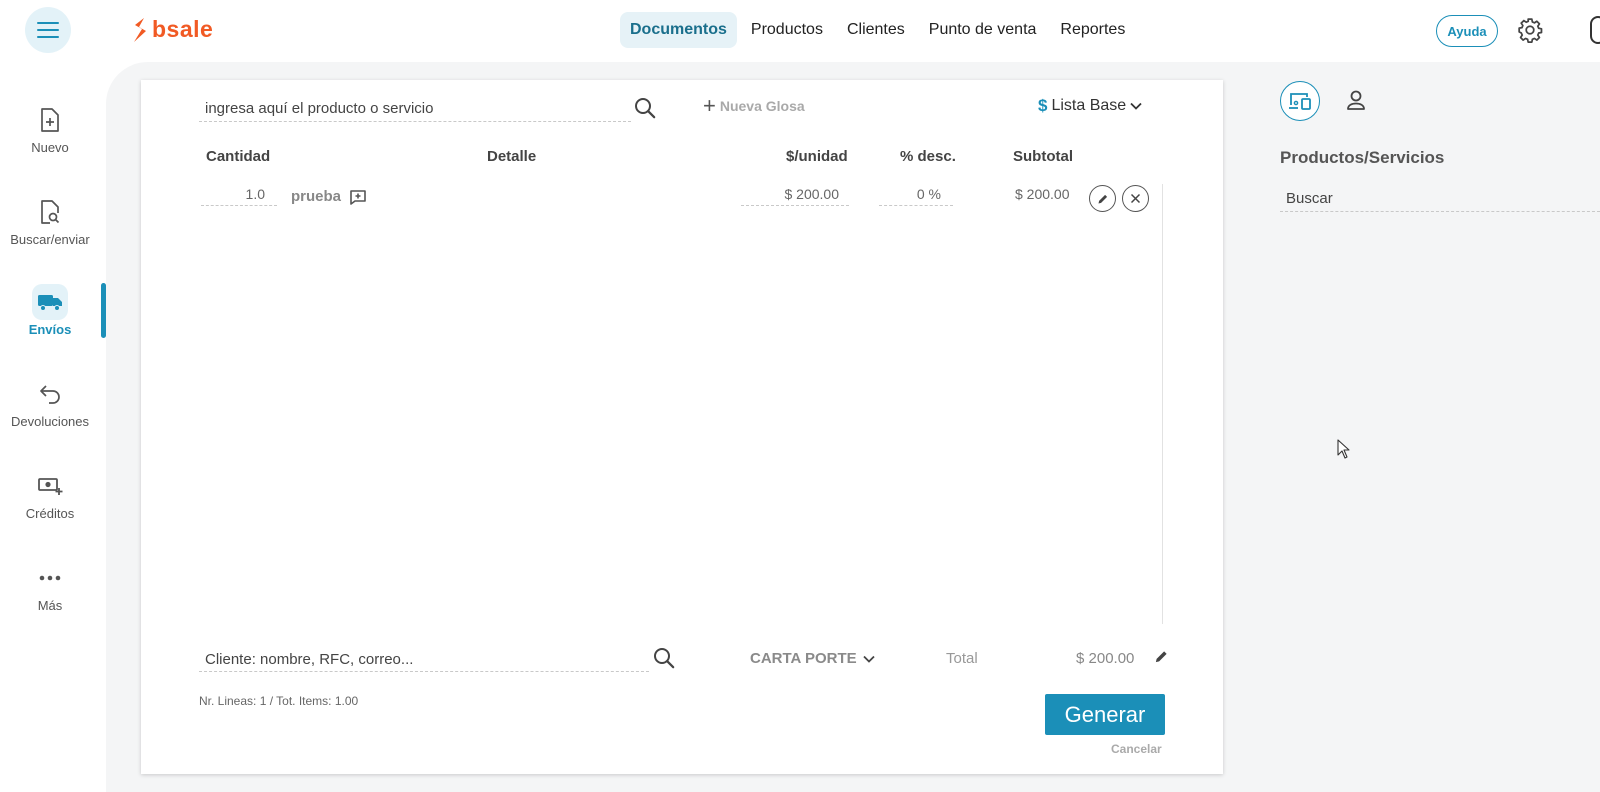 The height and width of the screenshot is (792, 1600). I want to click on column-header-subtotal: Subtotal, so click(1043, 156).